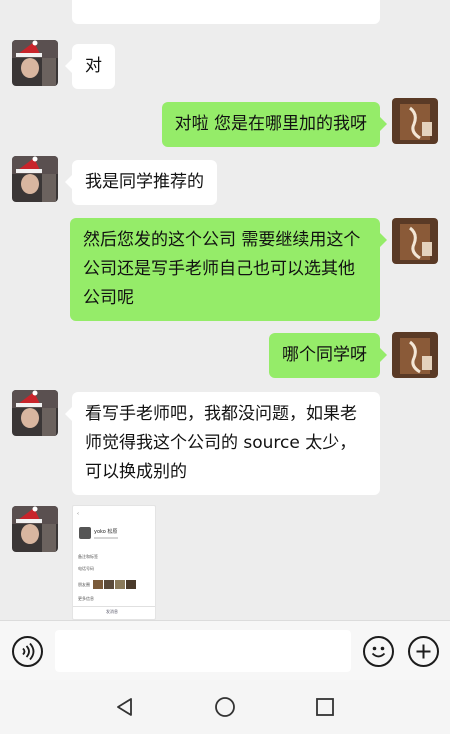 Image resolution: width=450 pixels, height=734 pixels. Describe the element at coordinates (125, 707) in the screenshot. I see `back-triangle-icon` at that location.